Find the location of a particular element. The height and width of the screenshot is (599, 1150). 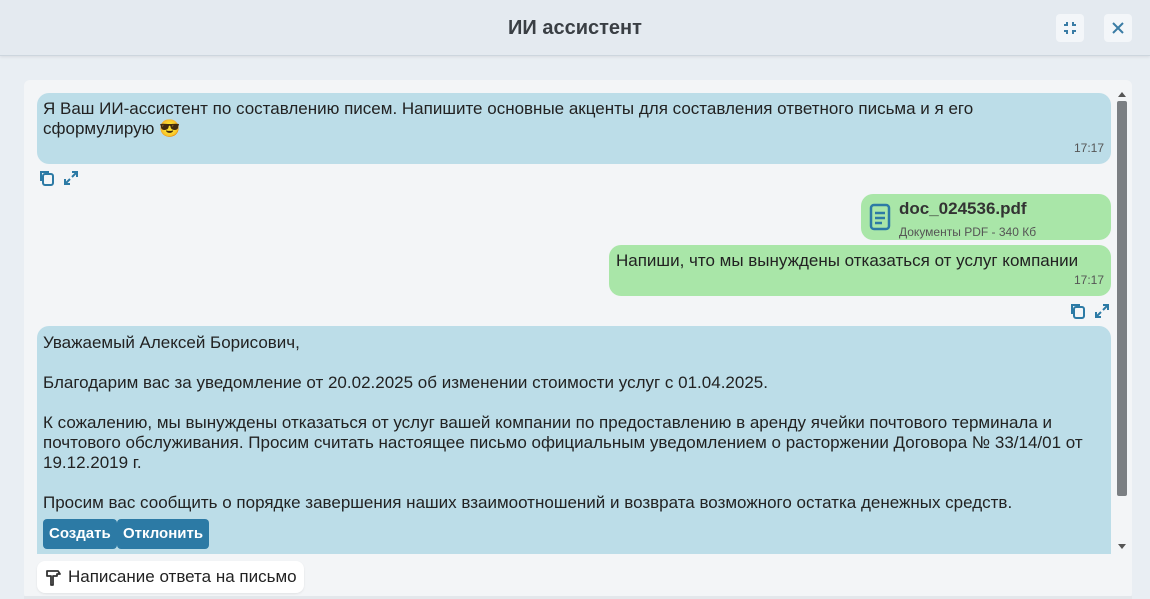

close-icon is located at coordinates (1118, 28).